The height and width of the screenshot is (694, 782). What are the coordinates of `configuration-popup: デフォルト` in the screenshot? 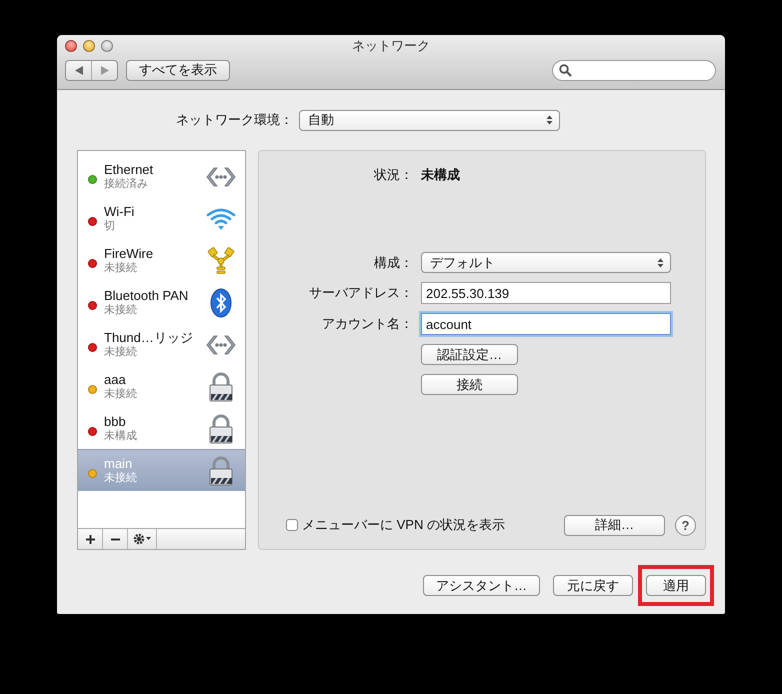 It's located at (546, 262).